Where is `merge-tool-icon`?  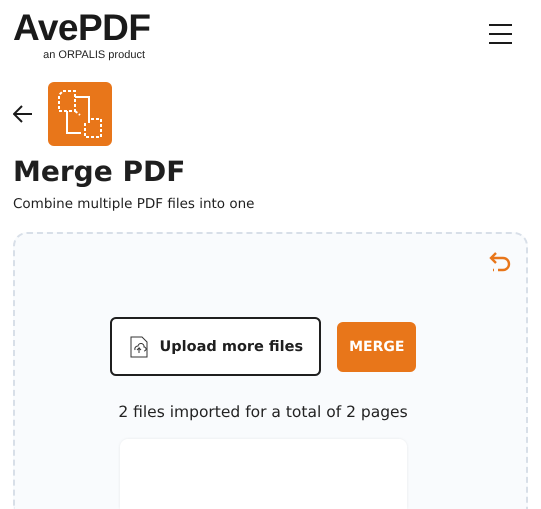
merge-tool-icon is located at coordinates (80, 114).